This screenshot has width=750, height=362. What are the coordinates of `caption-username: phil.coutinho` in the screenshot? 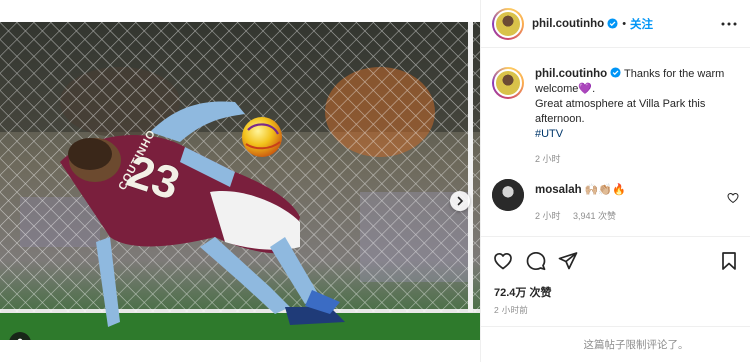 It's located at (571, 74).